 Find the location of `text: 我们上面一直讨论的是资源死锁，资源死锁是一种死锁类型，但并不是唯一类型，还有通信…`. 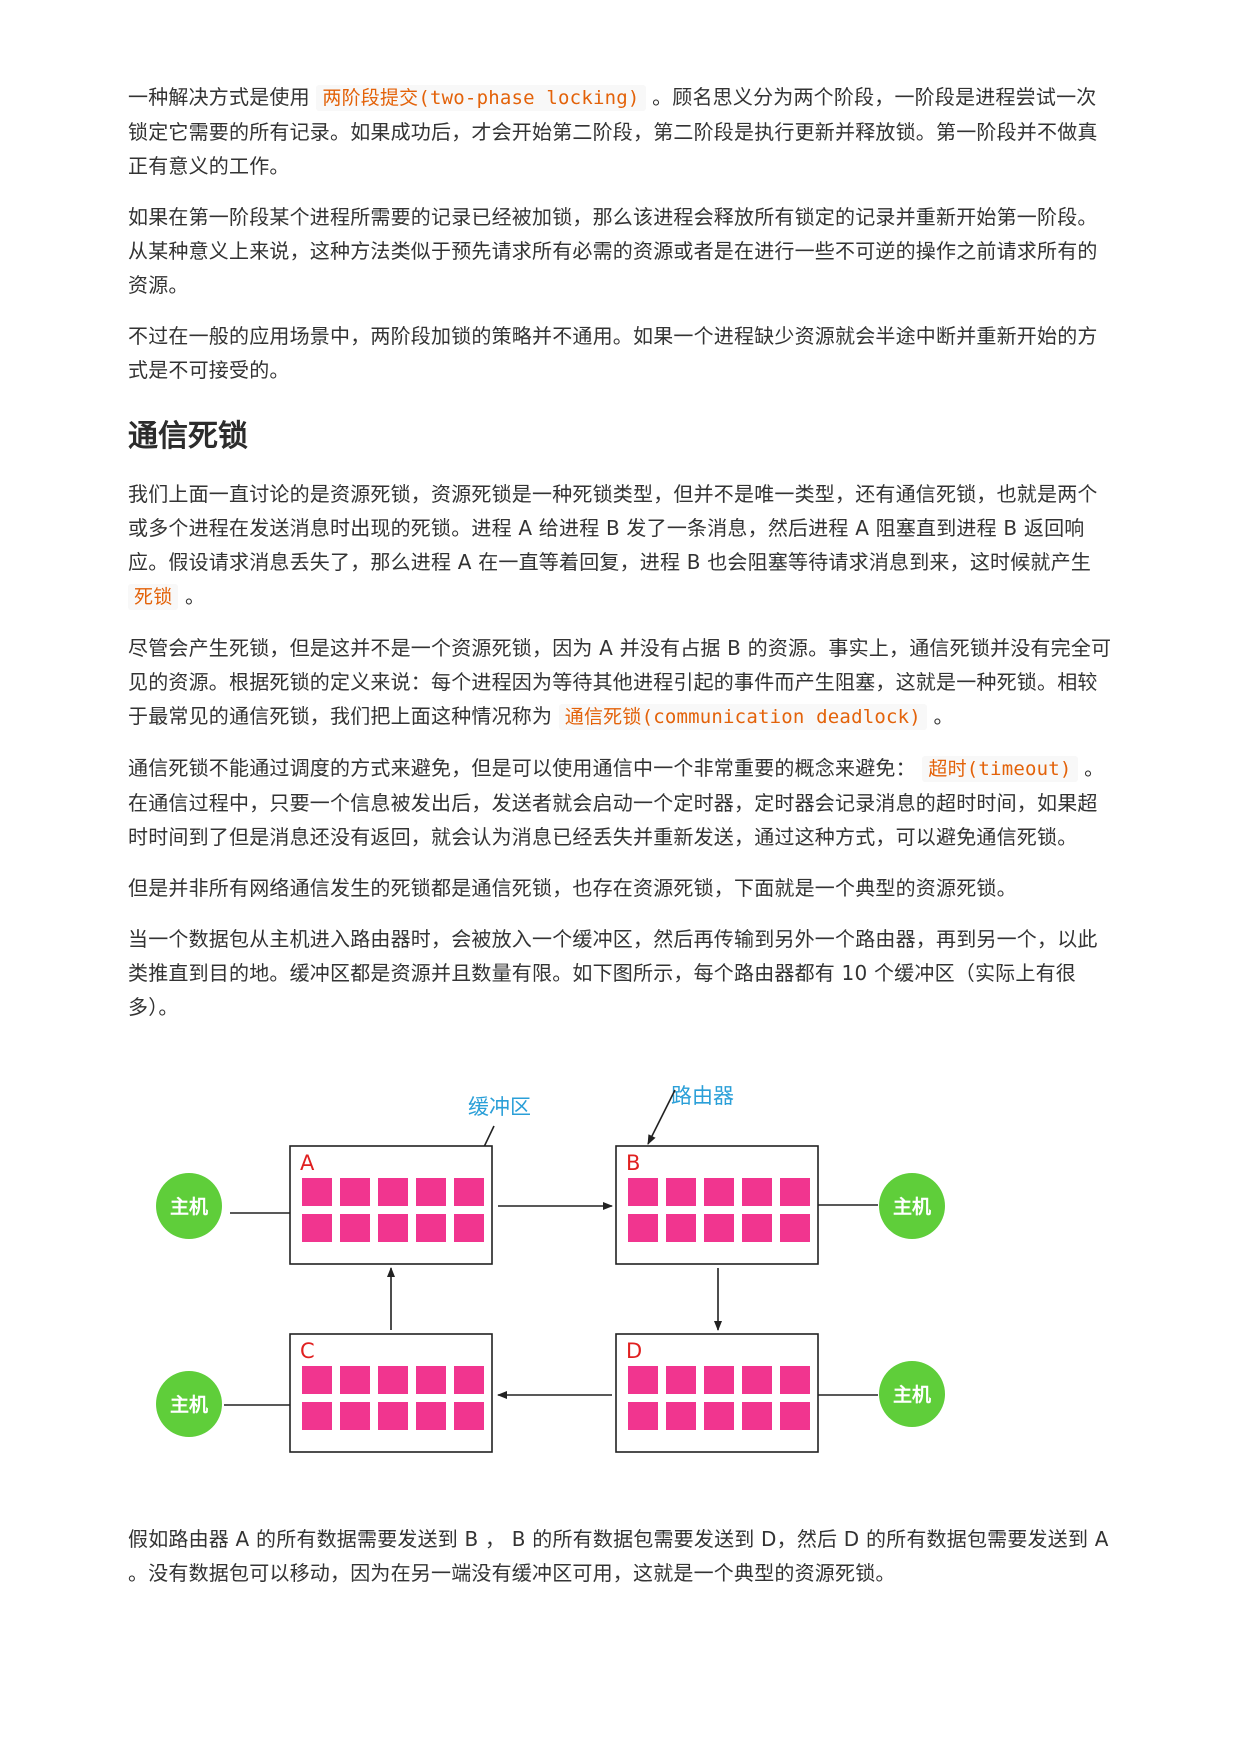

text: 我们上面一直讨论的是资源死锁，资源死锁是一种死锁类型，但并不是唯一类型，还有通信… is located at coordinates (613, 528).